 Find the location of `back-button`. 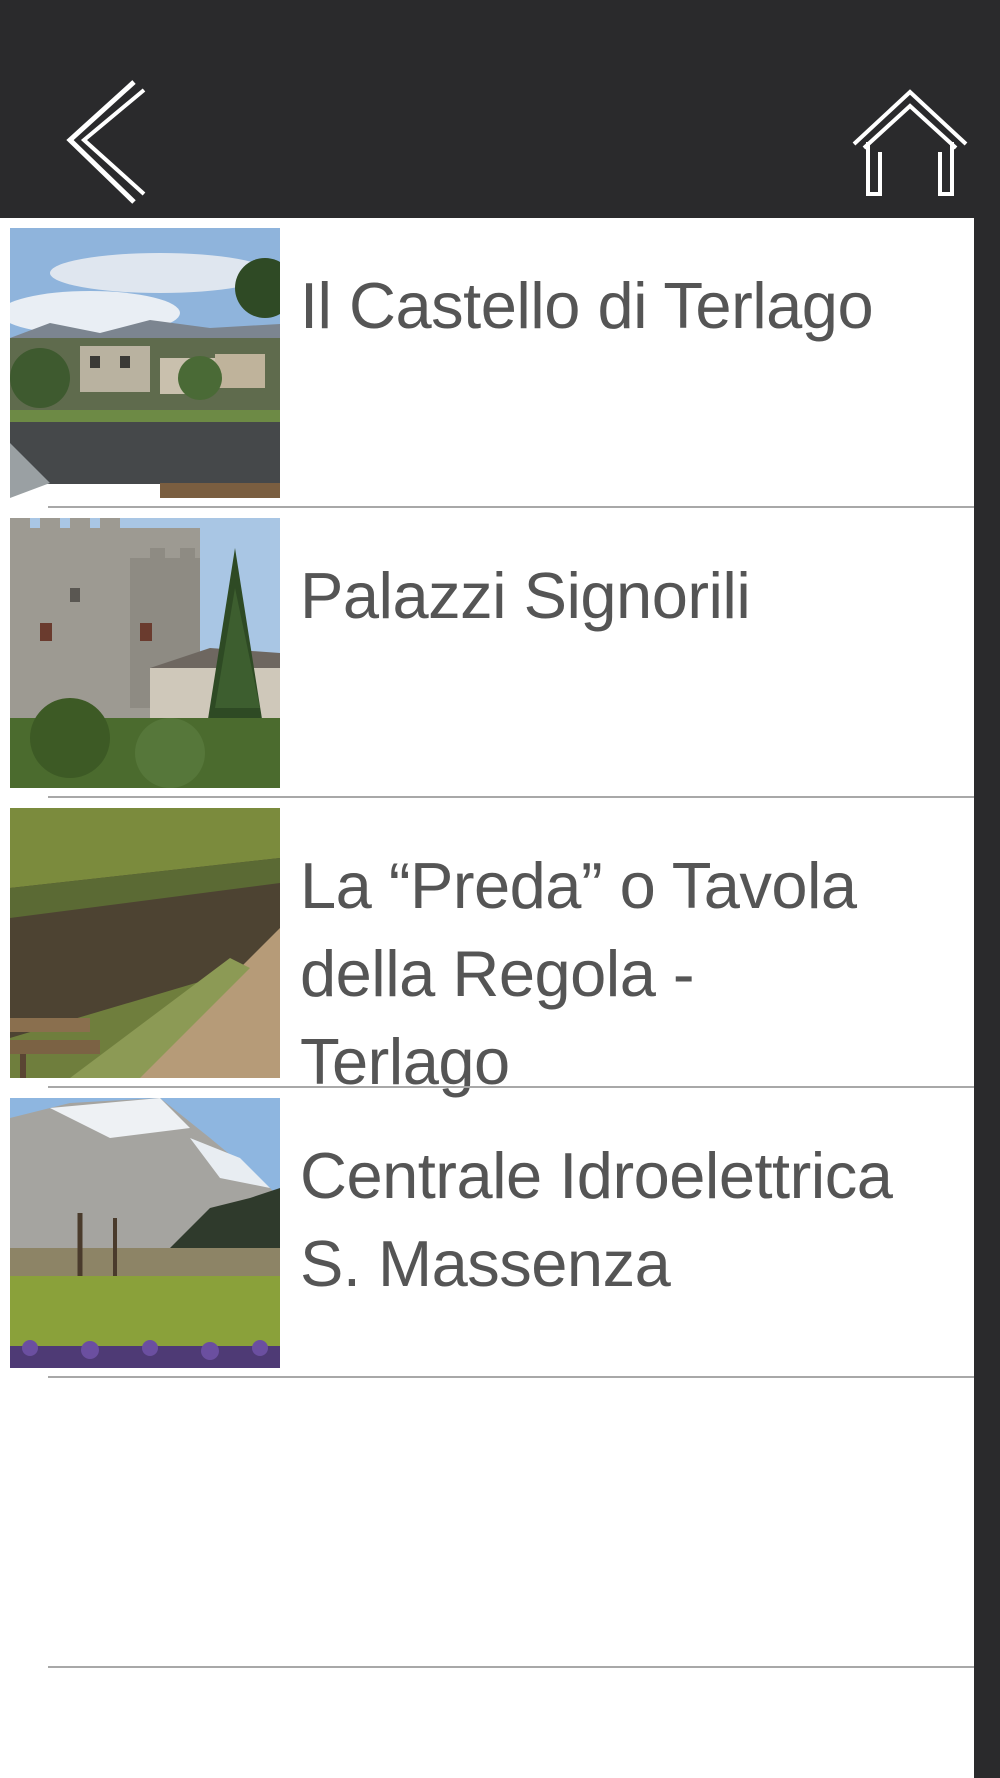

back-button is located at coordinates (107, 142).